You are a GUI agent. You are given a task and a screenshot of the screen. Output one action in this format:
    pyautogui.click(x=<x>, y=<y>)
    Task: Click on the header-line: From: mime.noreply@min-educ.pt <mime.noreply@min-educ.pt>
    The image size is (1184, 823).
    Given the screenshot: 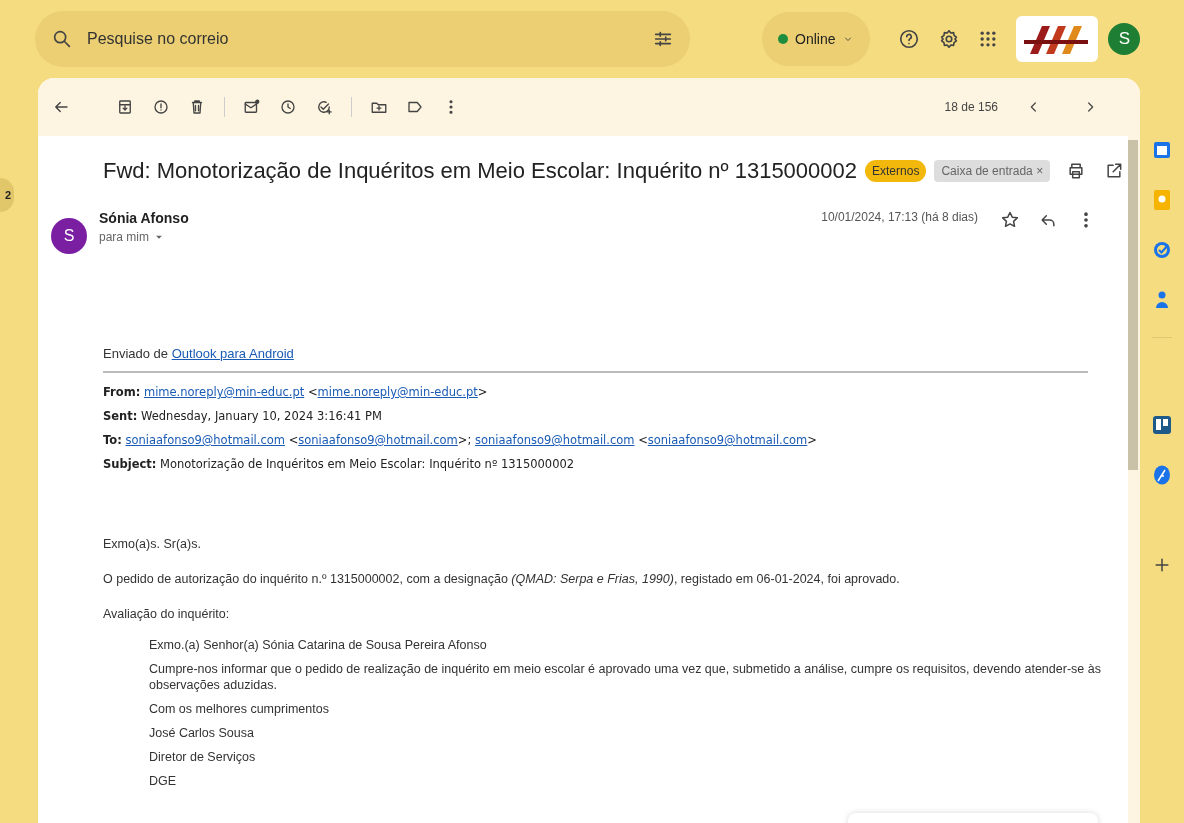 What is the action you would take?
    pyautogui.click(x=296, y=392)
    